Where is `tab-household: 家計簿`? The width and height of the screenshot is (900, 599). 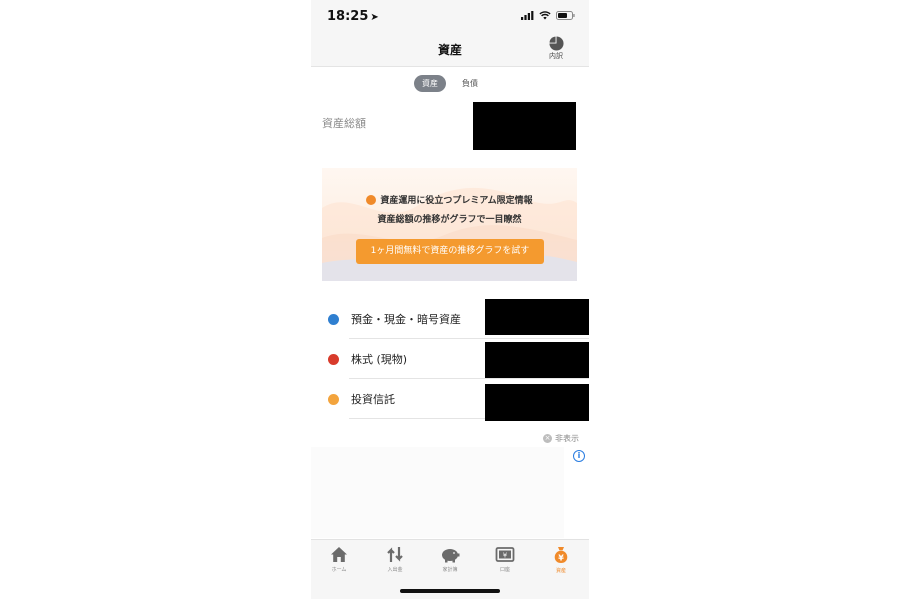 tab-household: 家計簿 is located at coordinates (450, 559).